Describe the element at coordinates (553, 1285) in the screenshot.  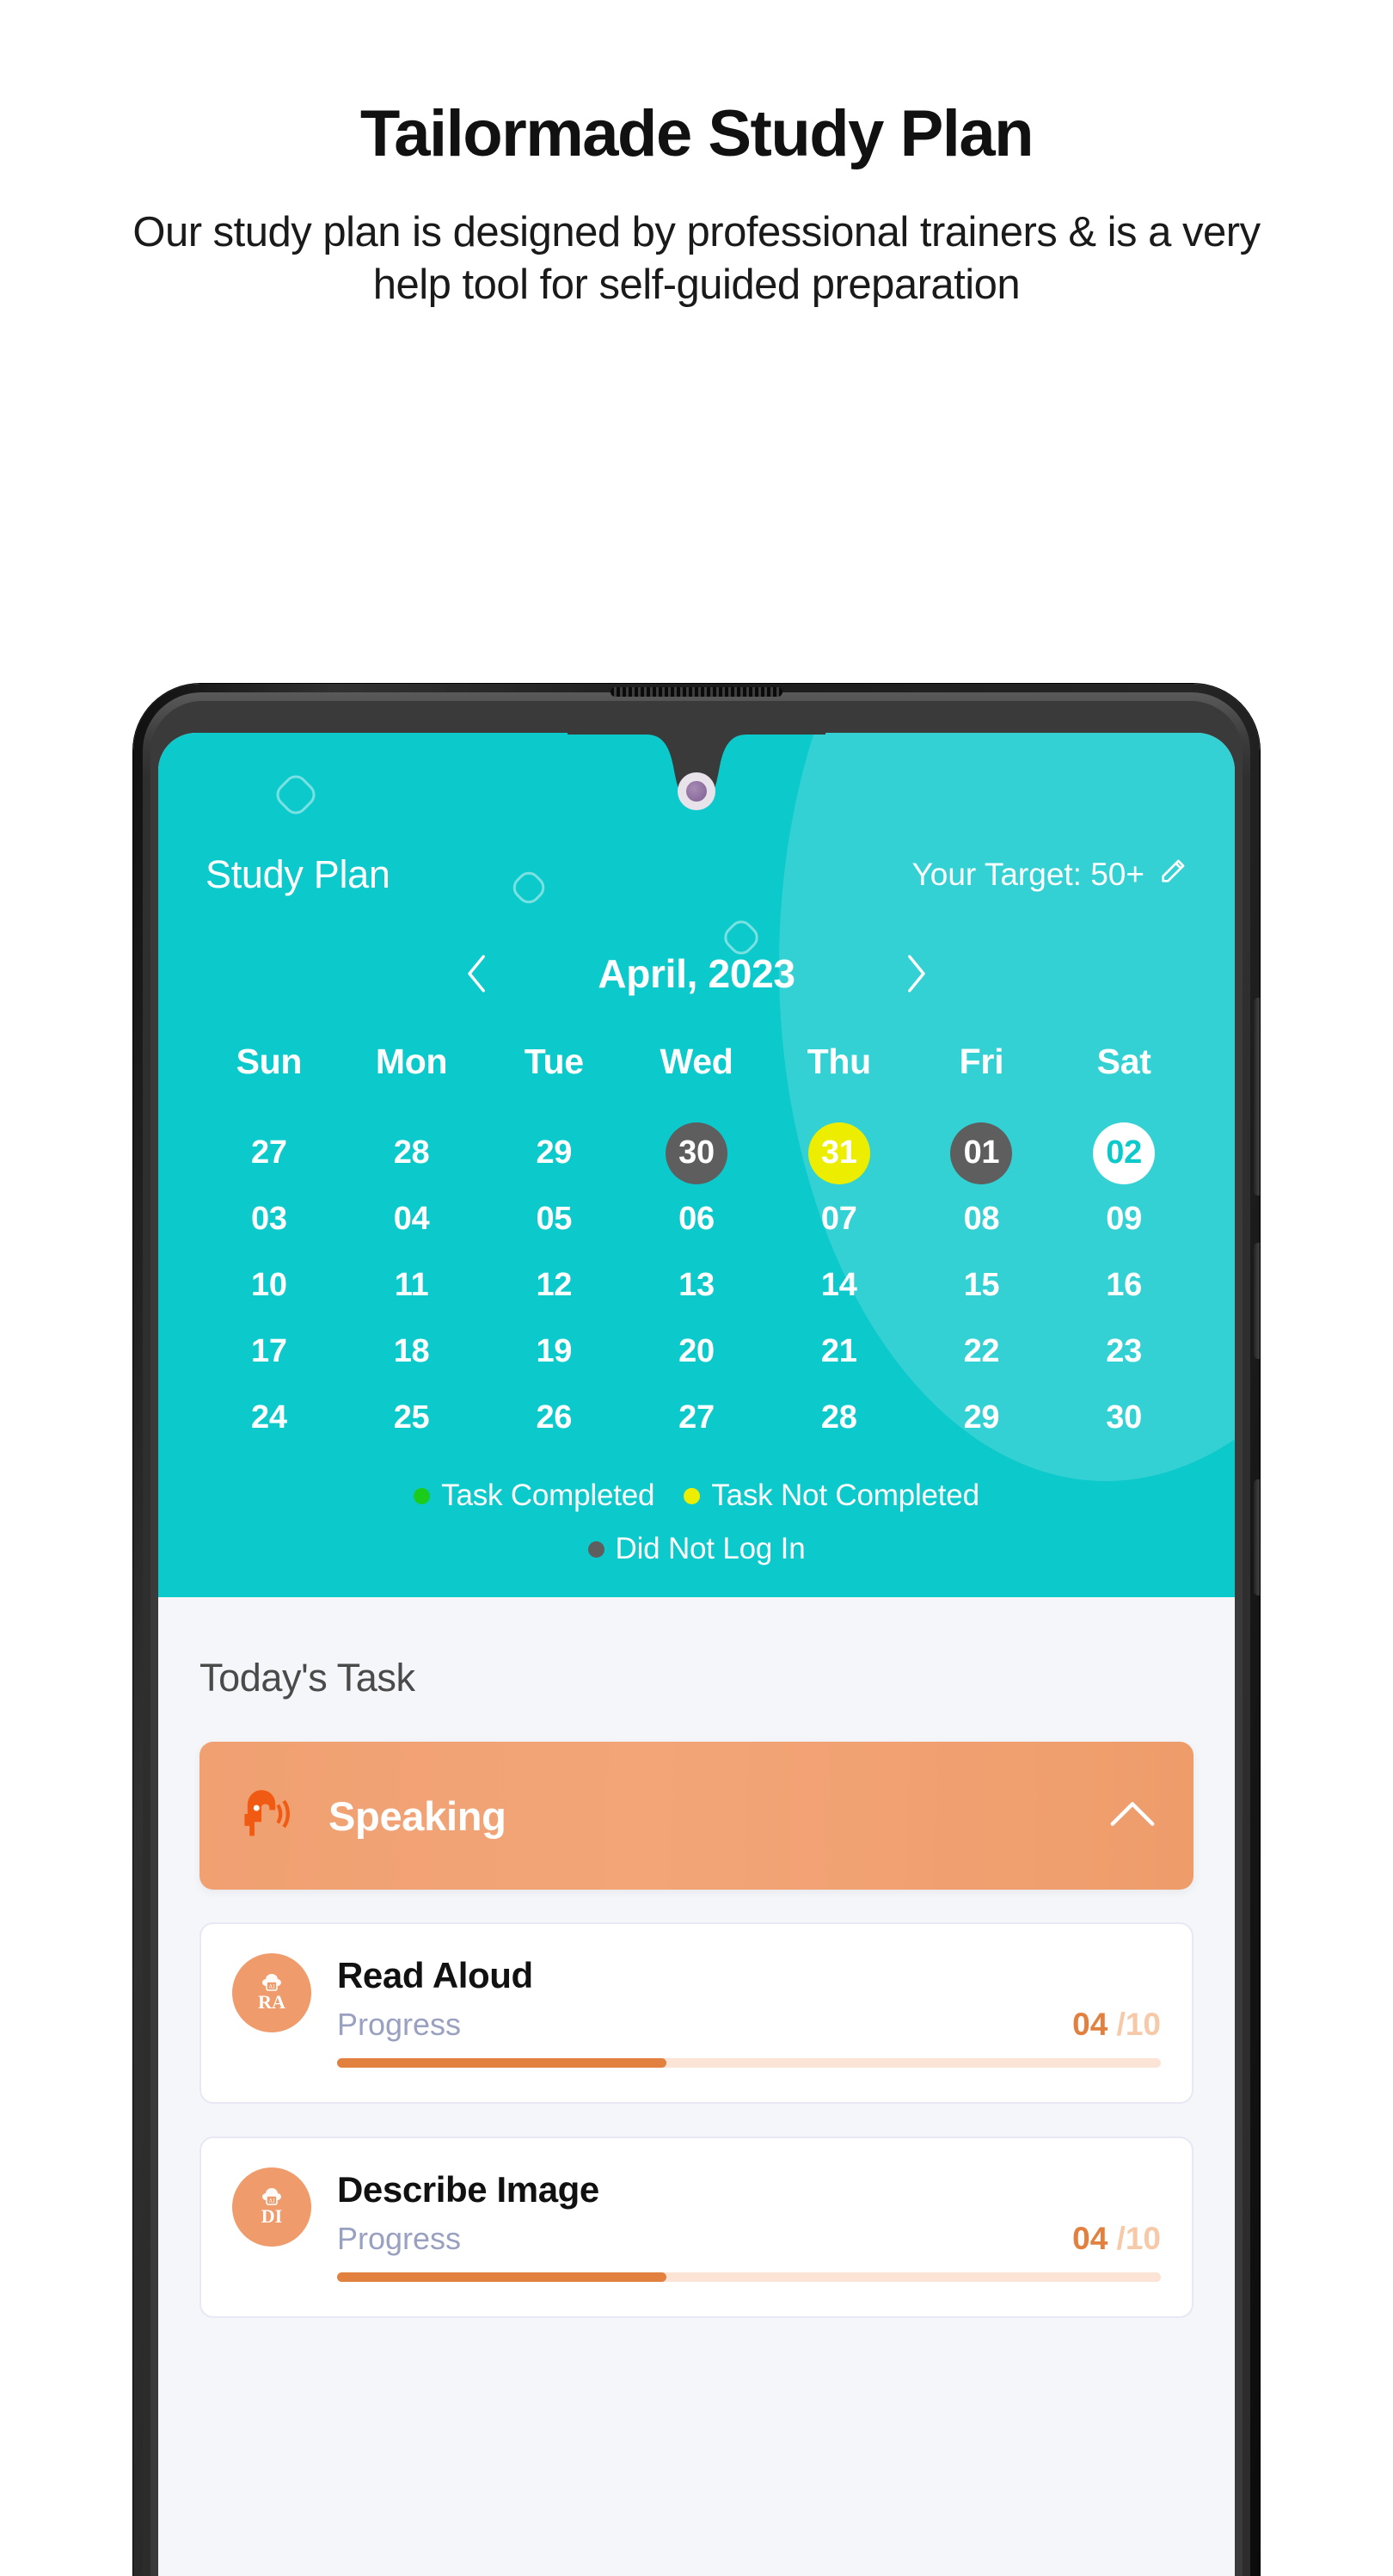
I see `calendar-day-12: 12` at that location.